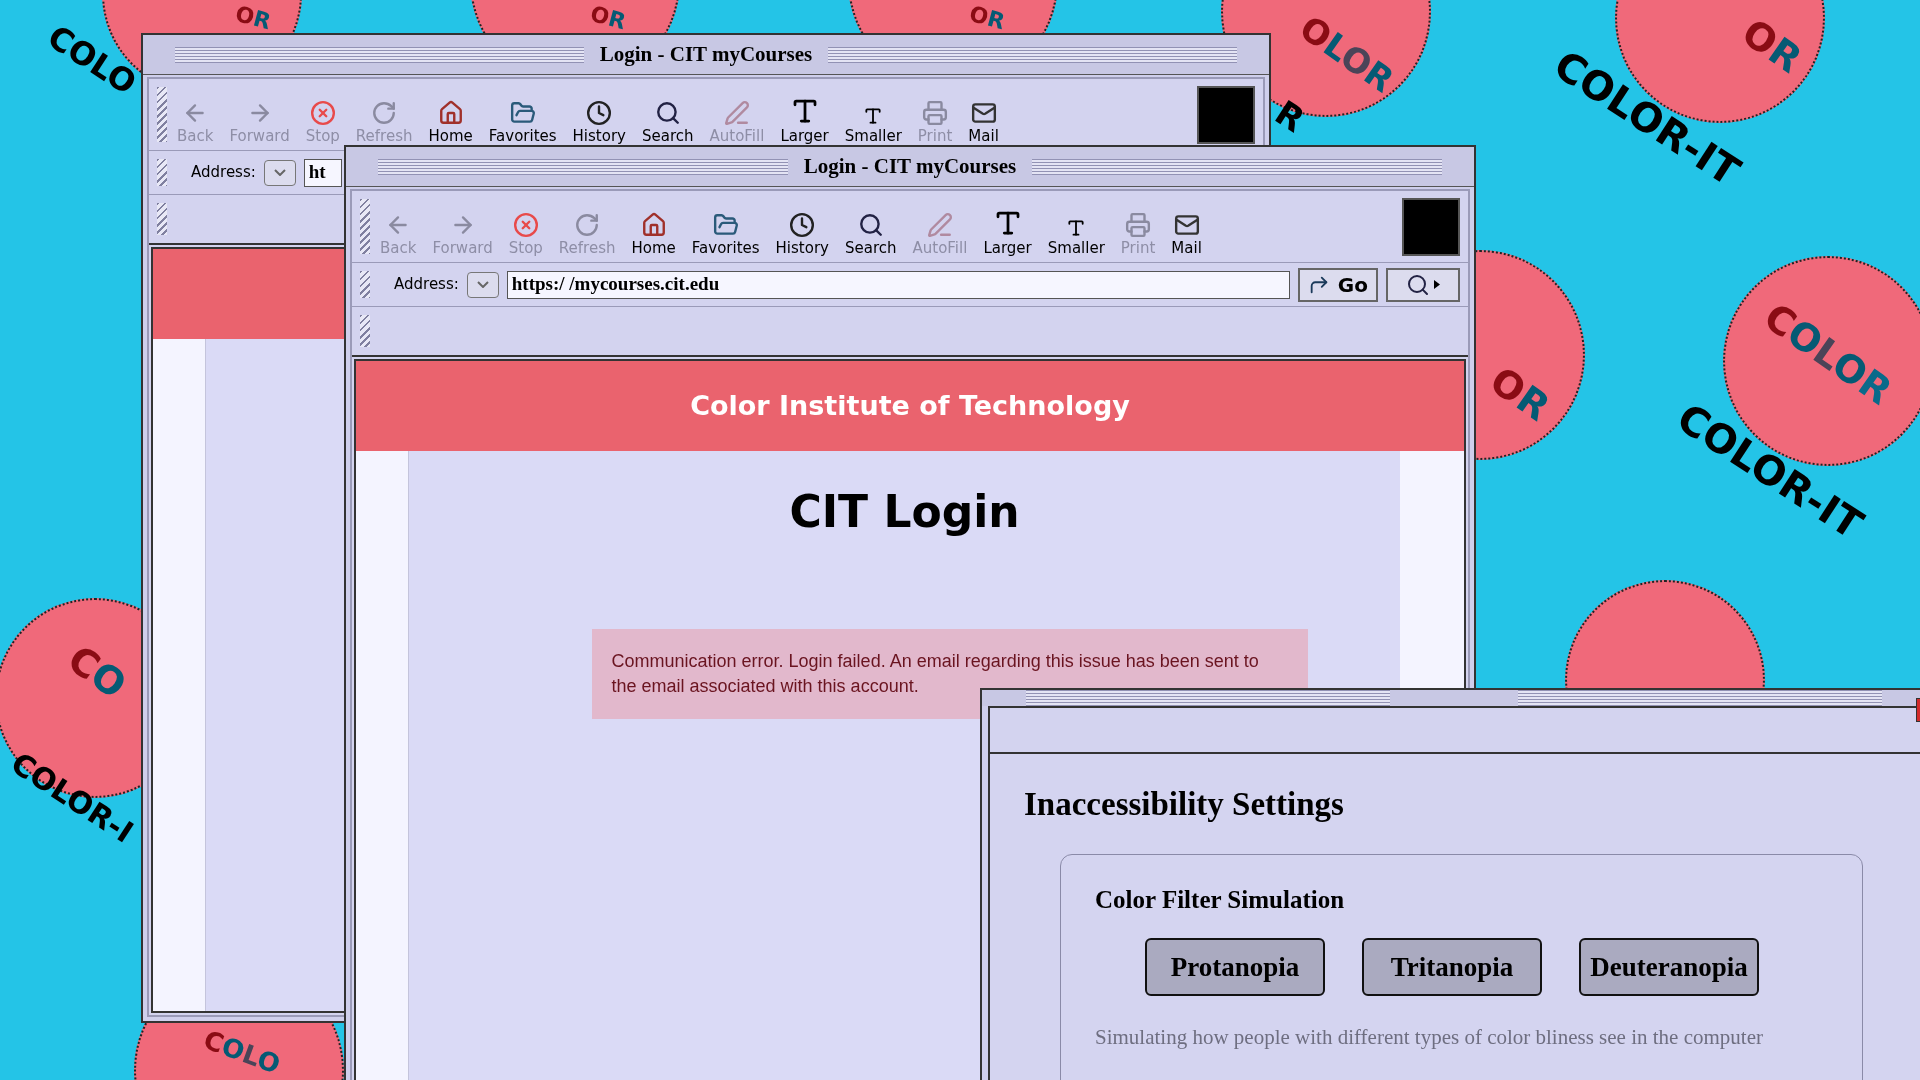 The width and height of the screenshot is (1920, 1080). Describe the element at coordinates (1184, 804) in the screenshot. I see `settings-heading: Inaccessibility Settings` at that location.